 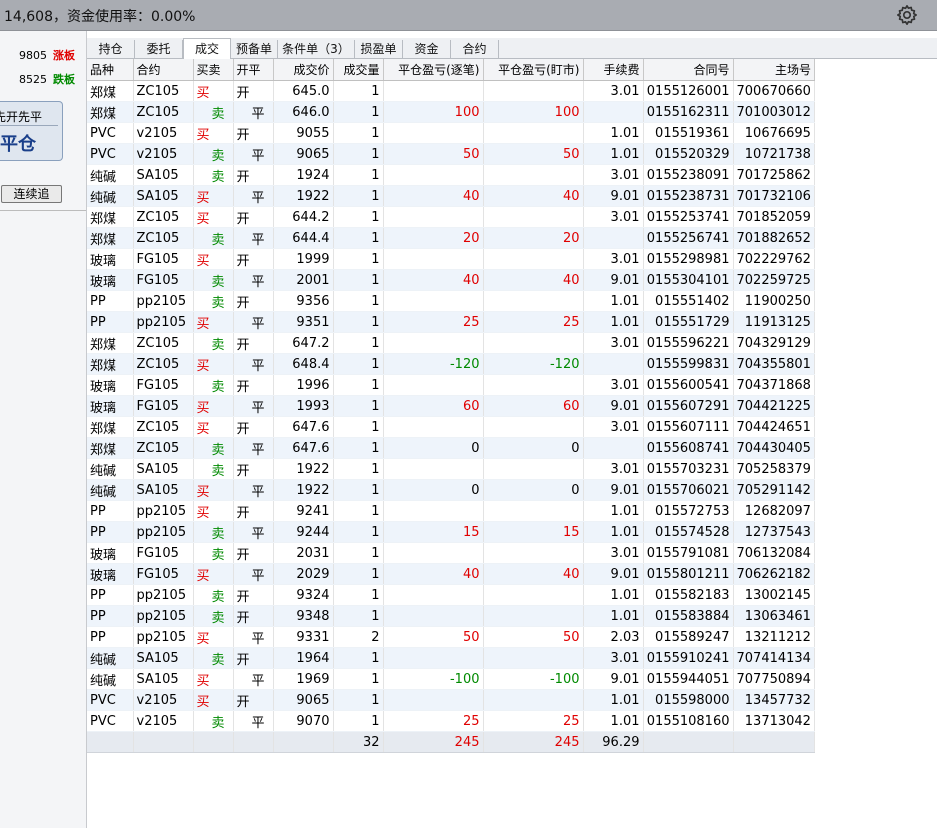 What do you see at coordinates (451, 553) in the screenshot?
I see `table-row: 玻璃 FG105 卖开 2031 1 3.01 0155791081 706132084` at bounding box center [451, 553].